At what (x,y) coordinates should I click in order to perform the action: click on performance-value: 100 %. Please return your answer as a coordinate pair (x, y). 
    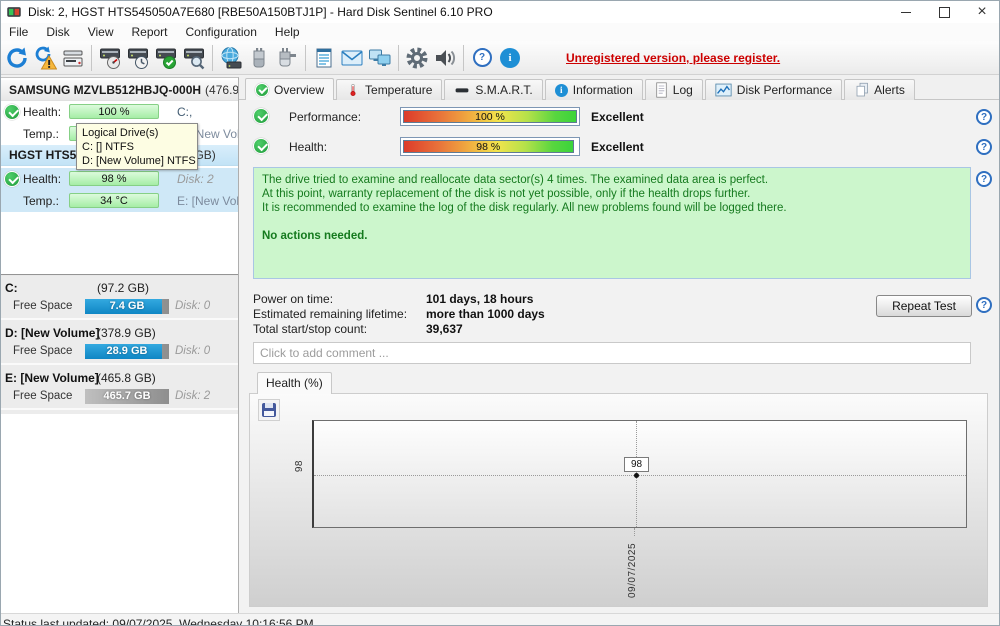
    Looking at the image, I should click on (490, 117).